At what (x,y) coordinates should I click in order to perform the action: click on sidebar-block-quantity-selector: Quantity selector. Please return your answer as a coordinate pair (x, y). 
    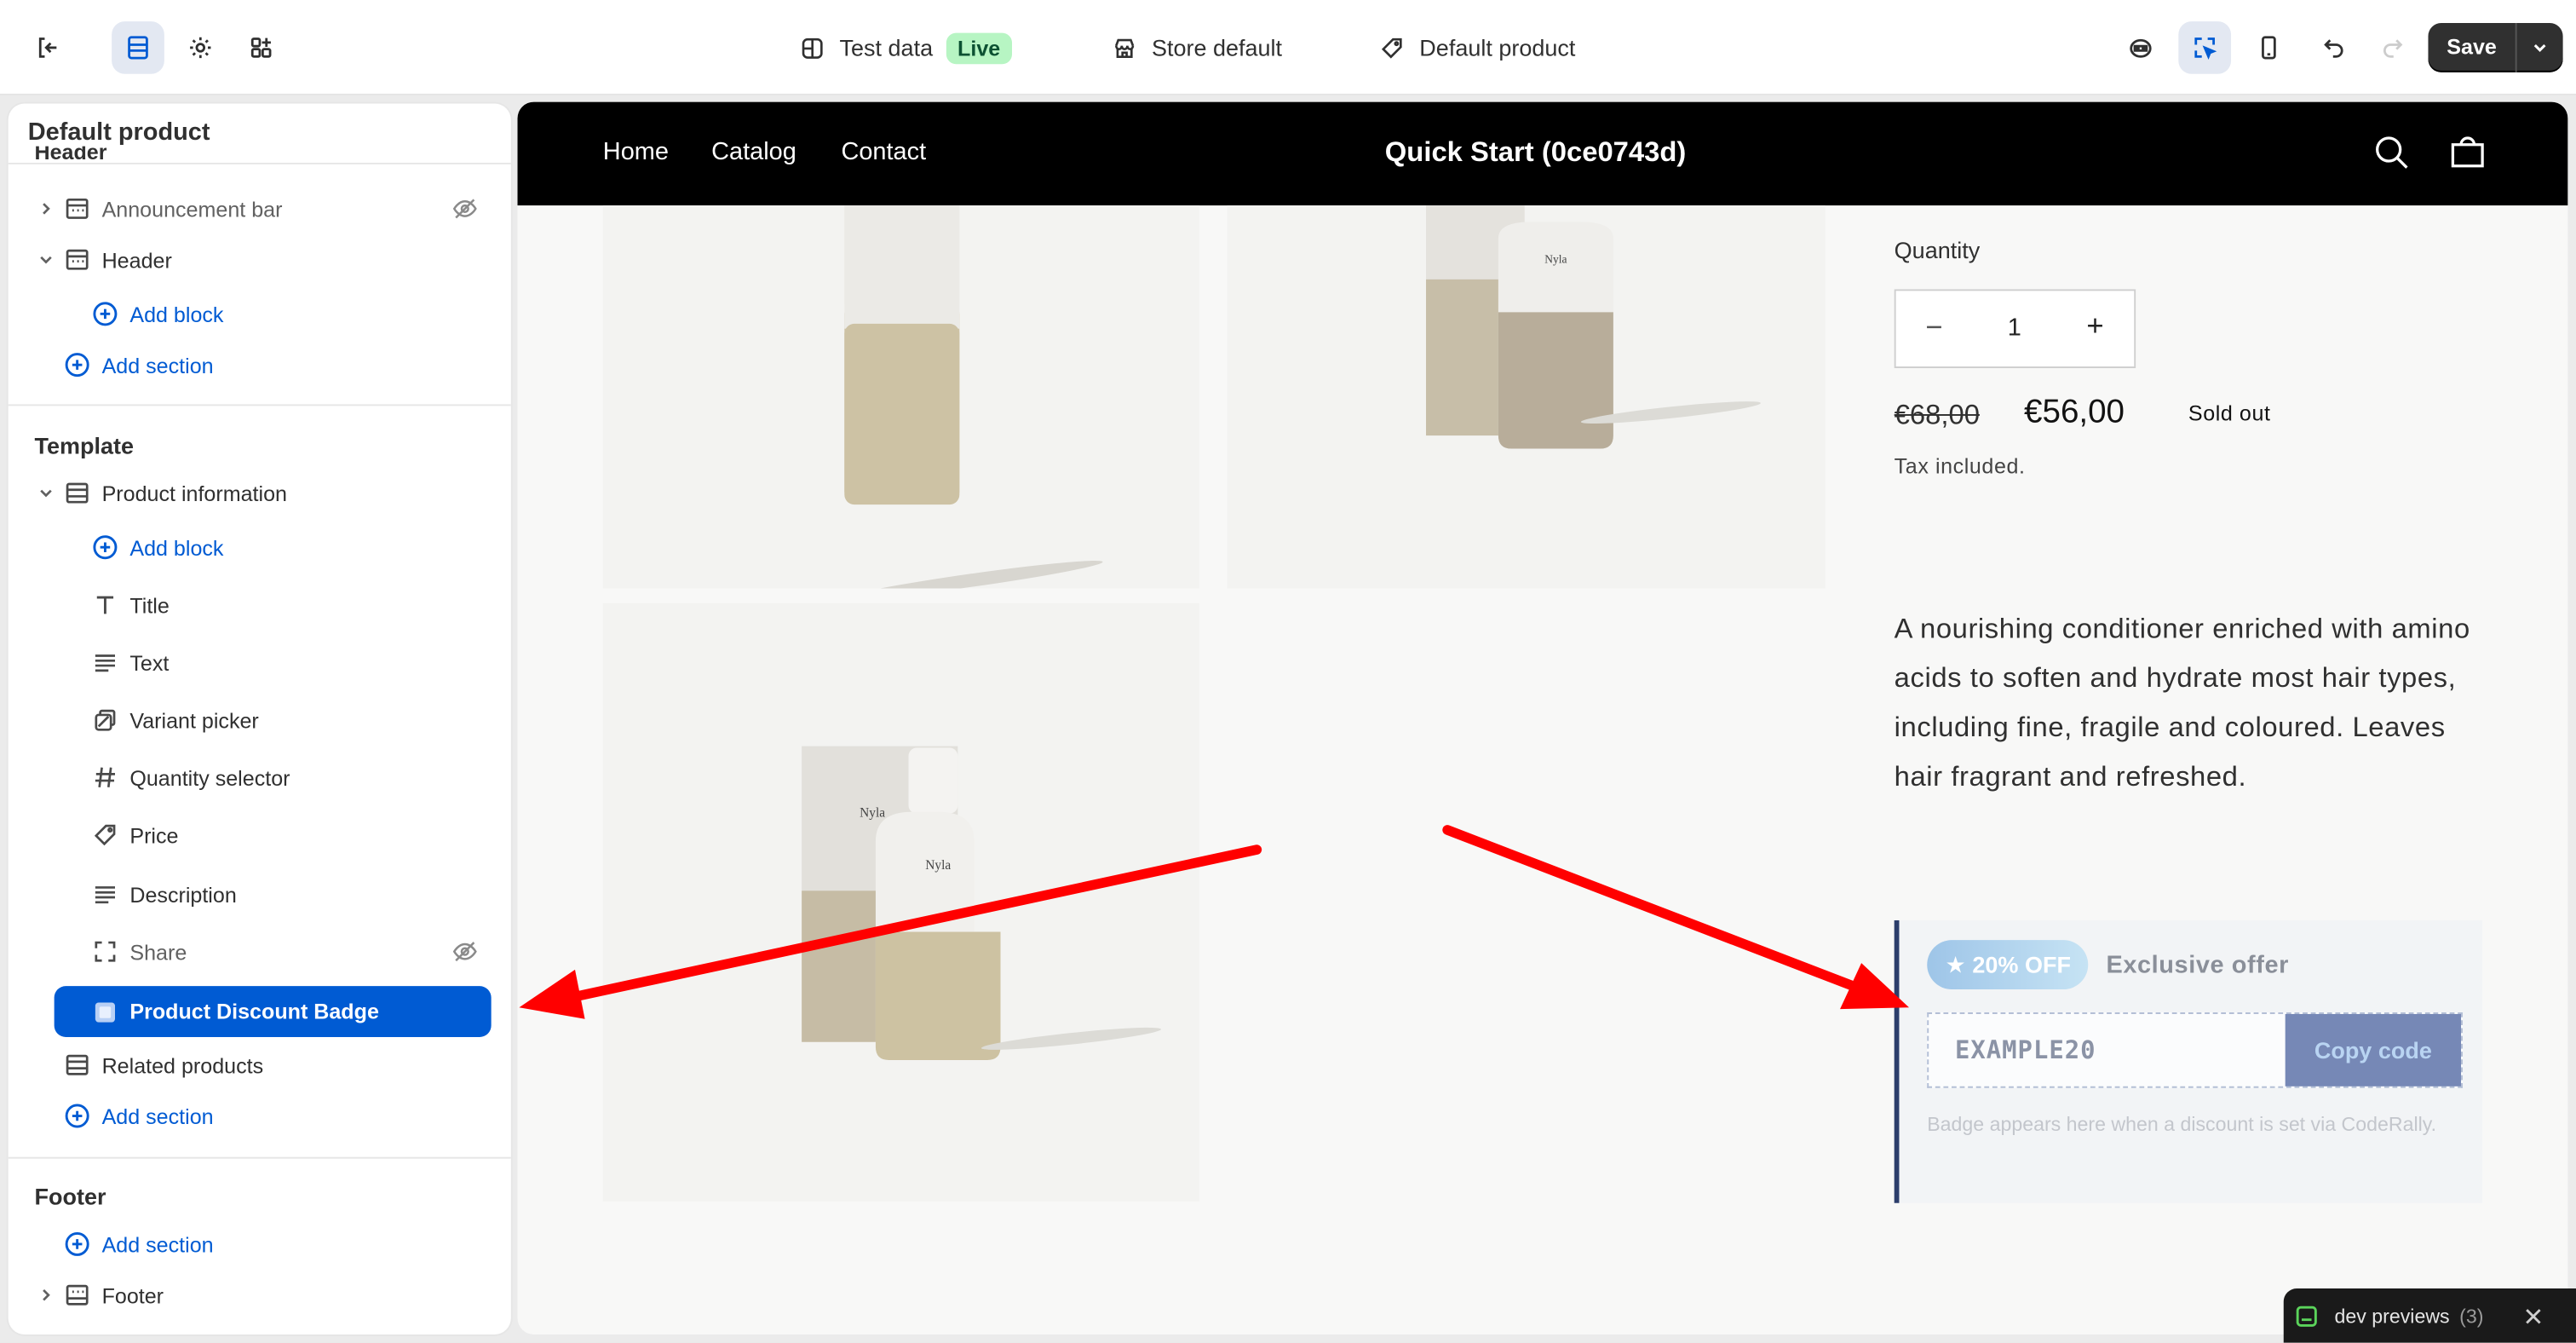
    Looking at the image, I should click on (260, 777).